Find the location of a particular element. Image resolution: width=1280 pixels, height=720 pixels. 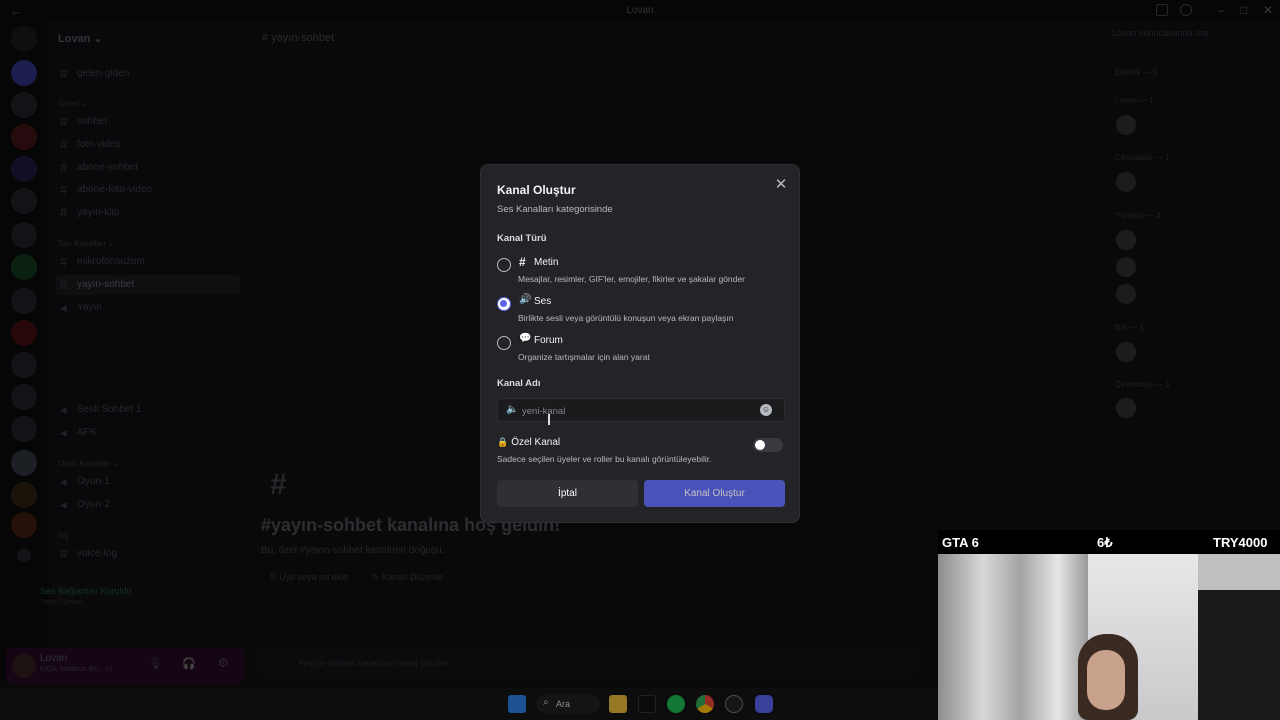

hash-icon: # is located at coordinates (522, 262).